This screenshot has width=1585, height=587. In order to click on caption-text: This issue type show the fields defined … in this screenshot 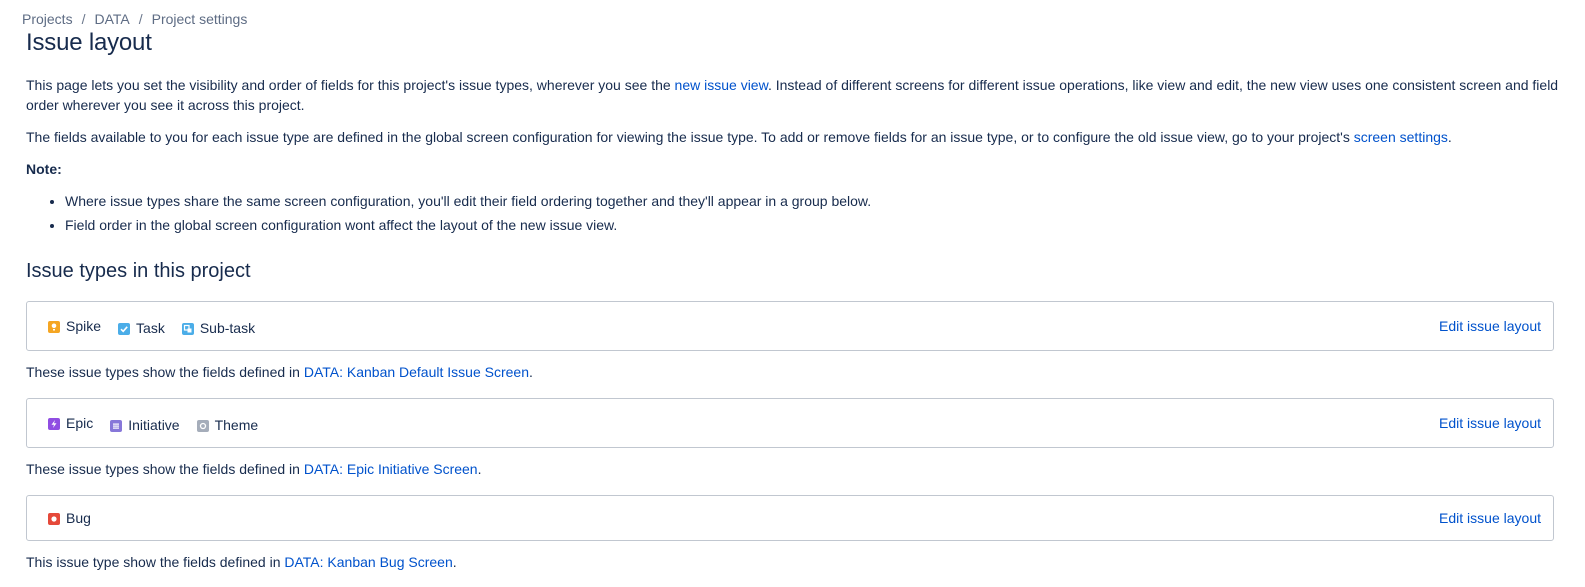, I will do `click(155, 562)`.